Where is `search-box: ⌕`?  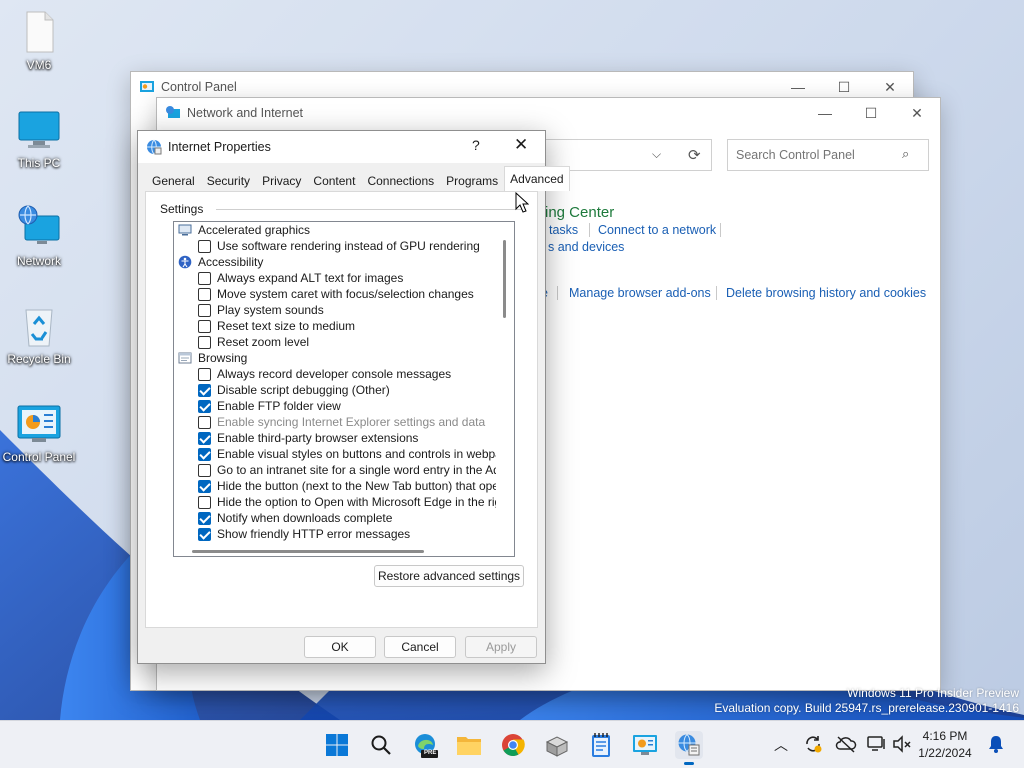
search-box: ⌕ is located at coordinates (828, 155).